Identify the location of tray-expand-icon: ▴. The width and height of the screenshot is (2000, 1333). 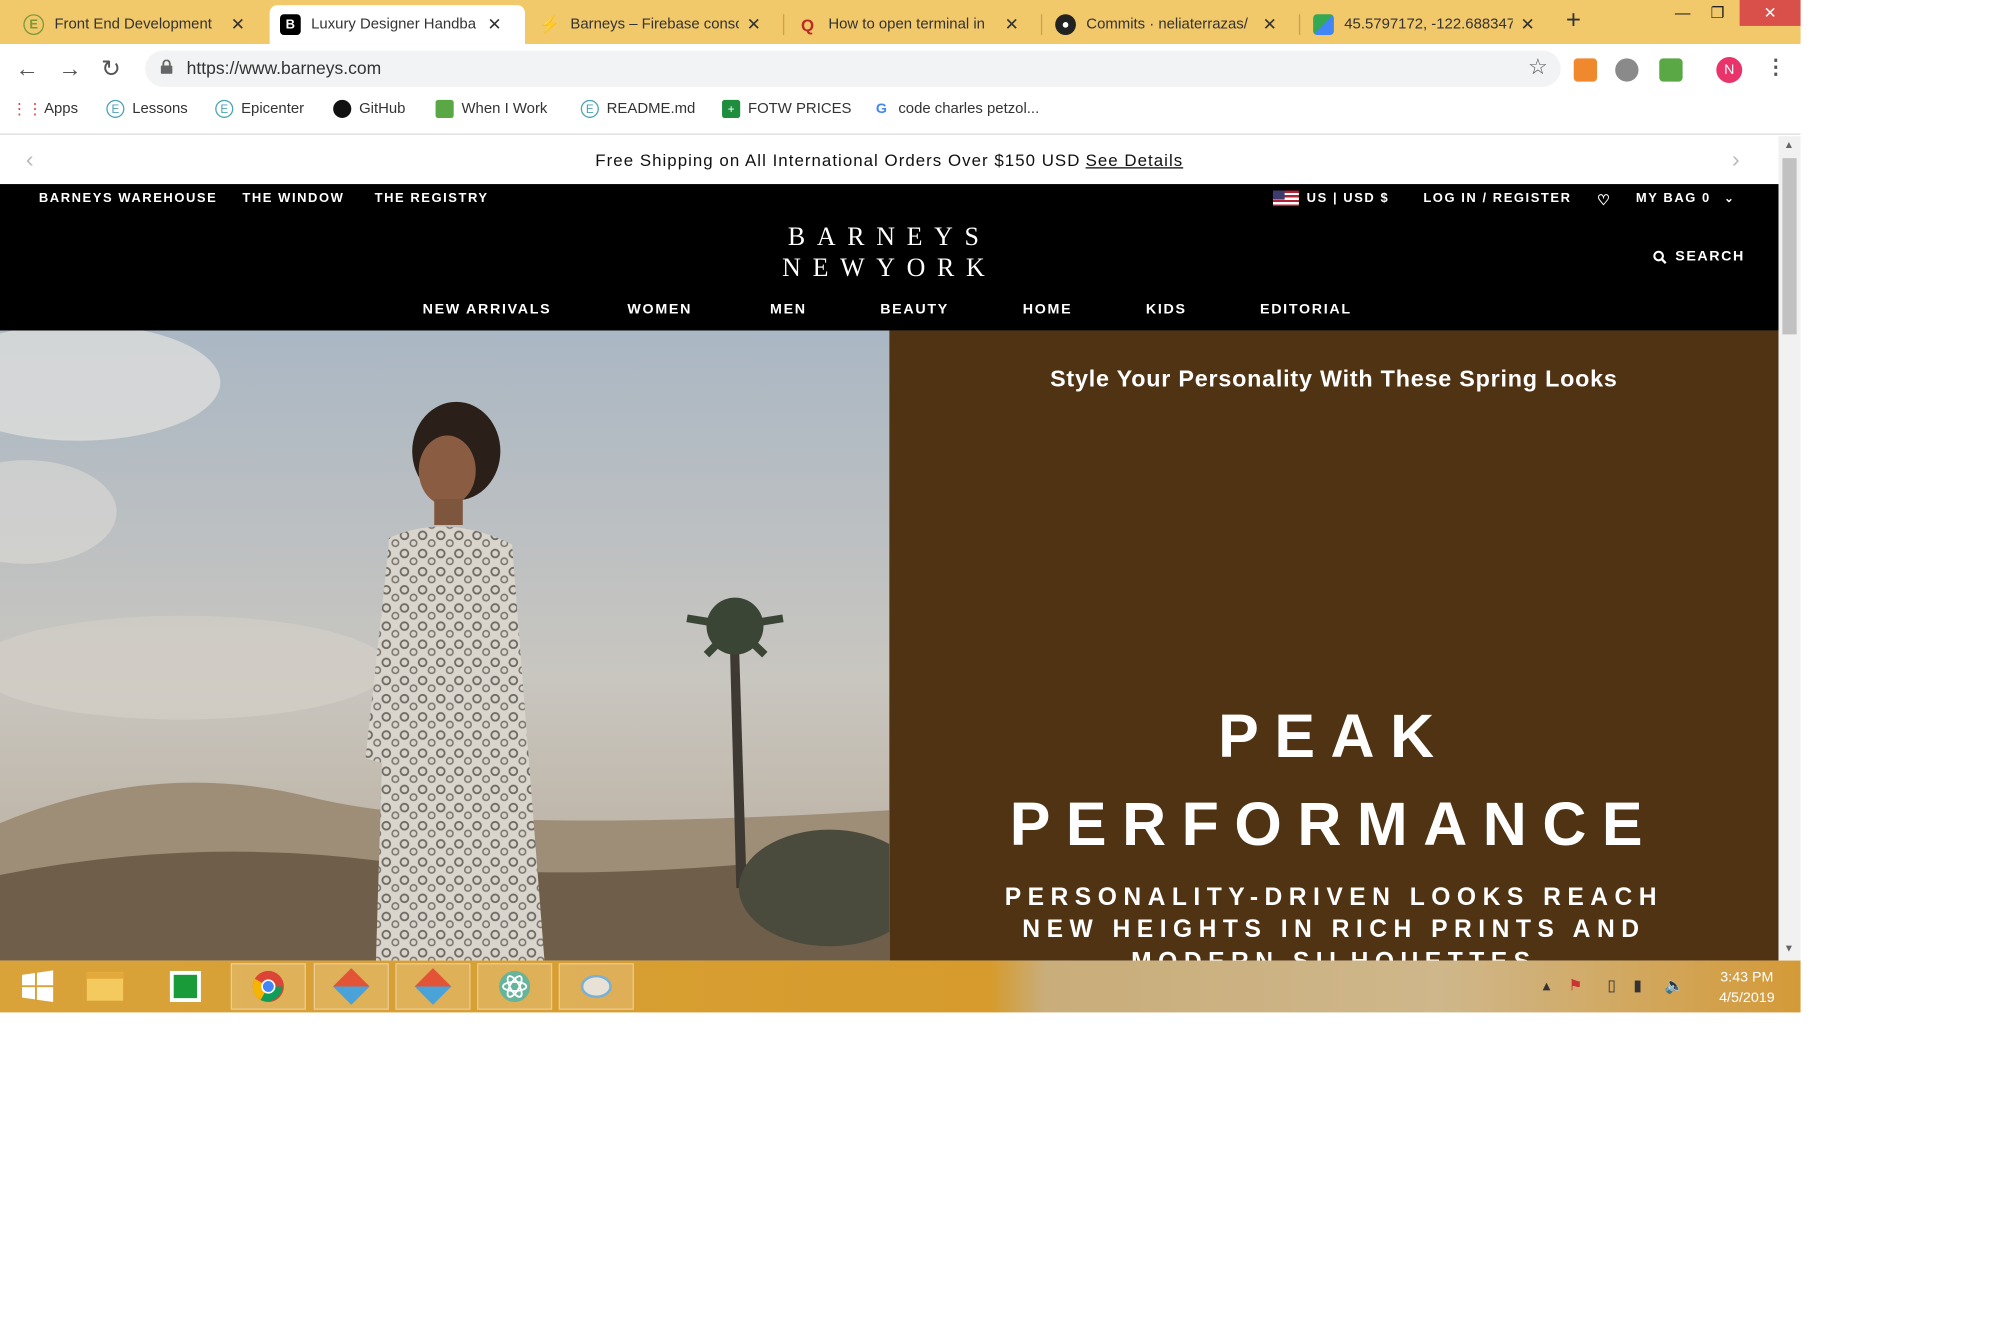
(1547, 985).